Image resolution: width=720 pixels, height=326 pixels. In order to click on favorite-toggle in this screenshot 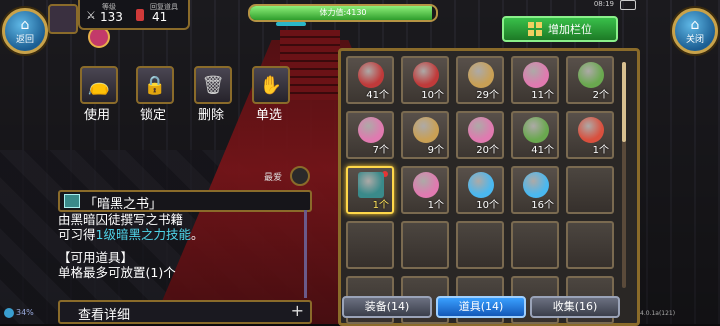, I will do `click(300, 176)`.